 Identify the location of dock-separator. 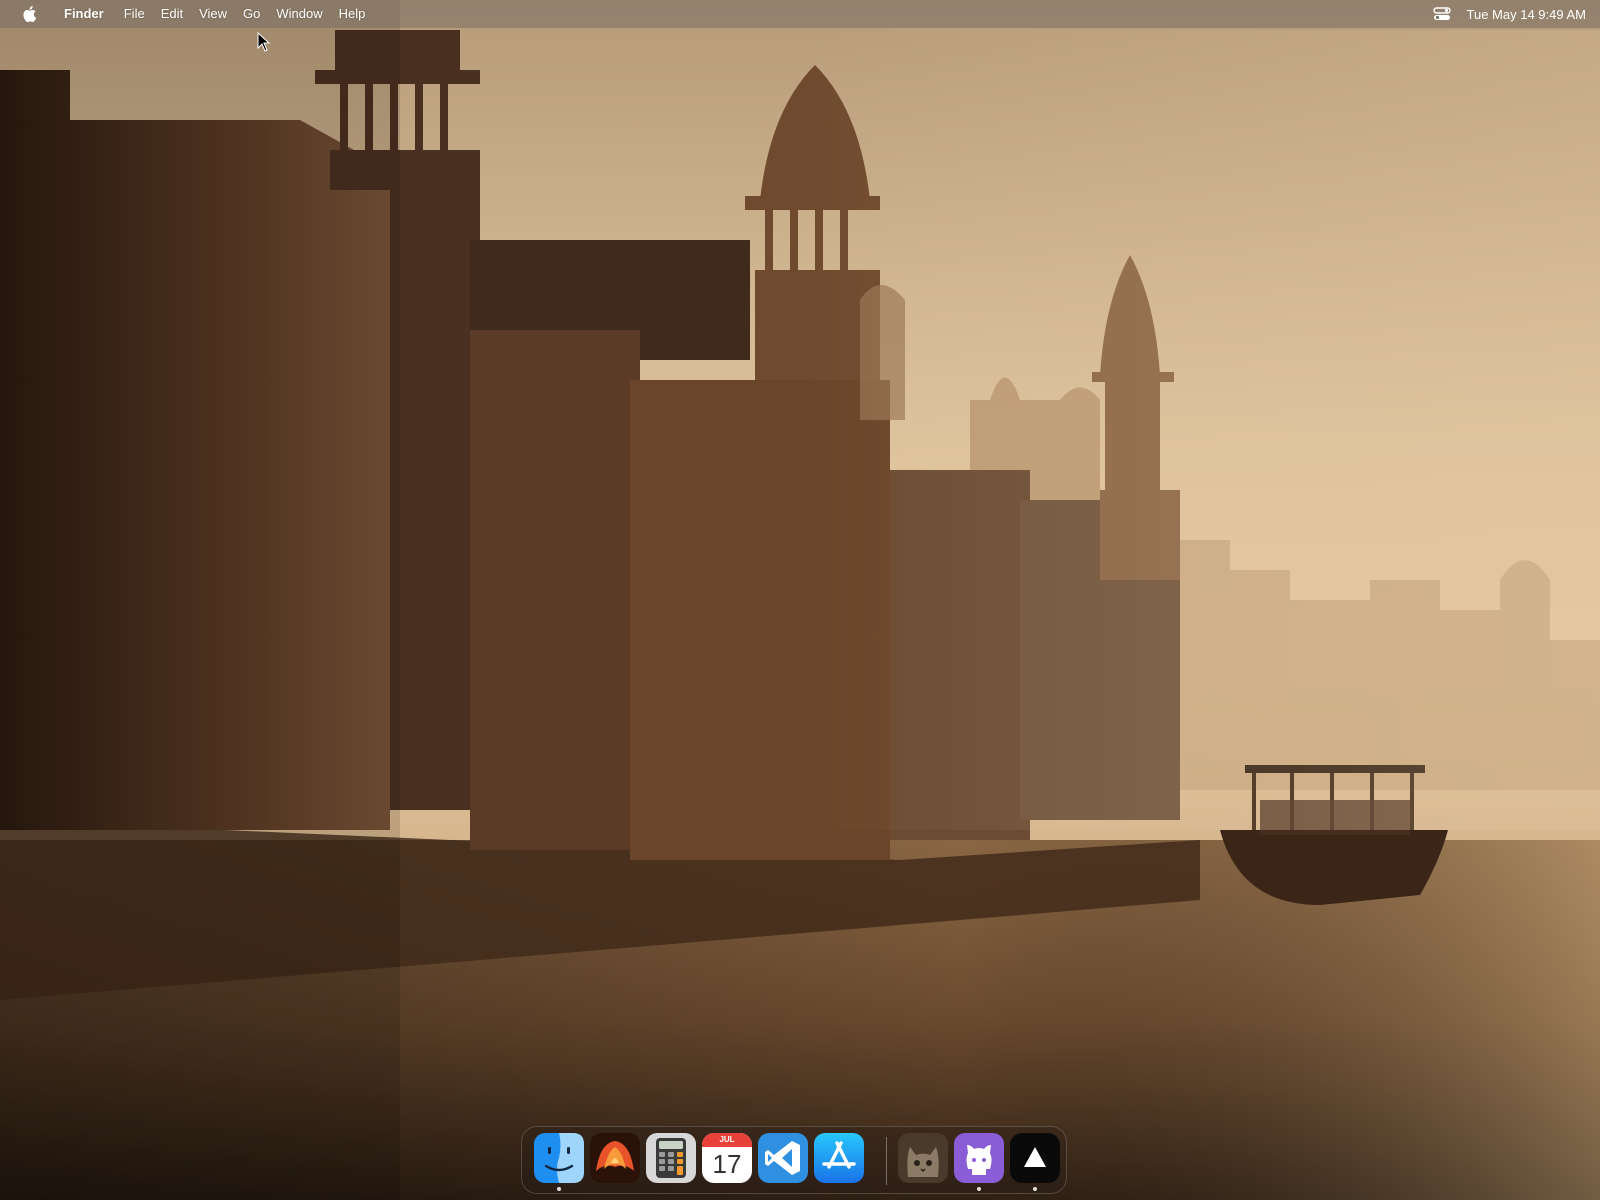
(886, 1161).